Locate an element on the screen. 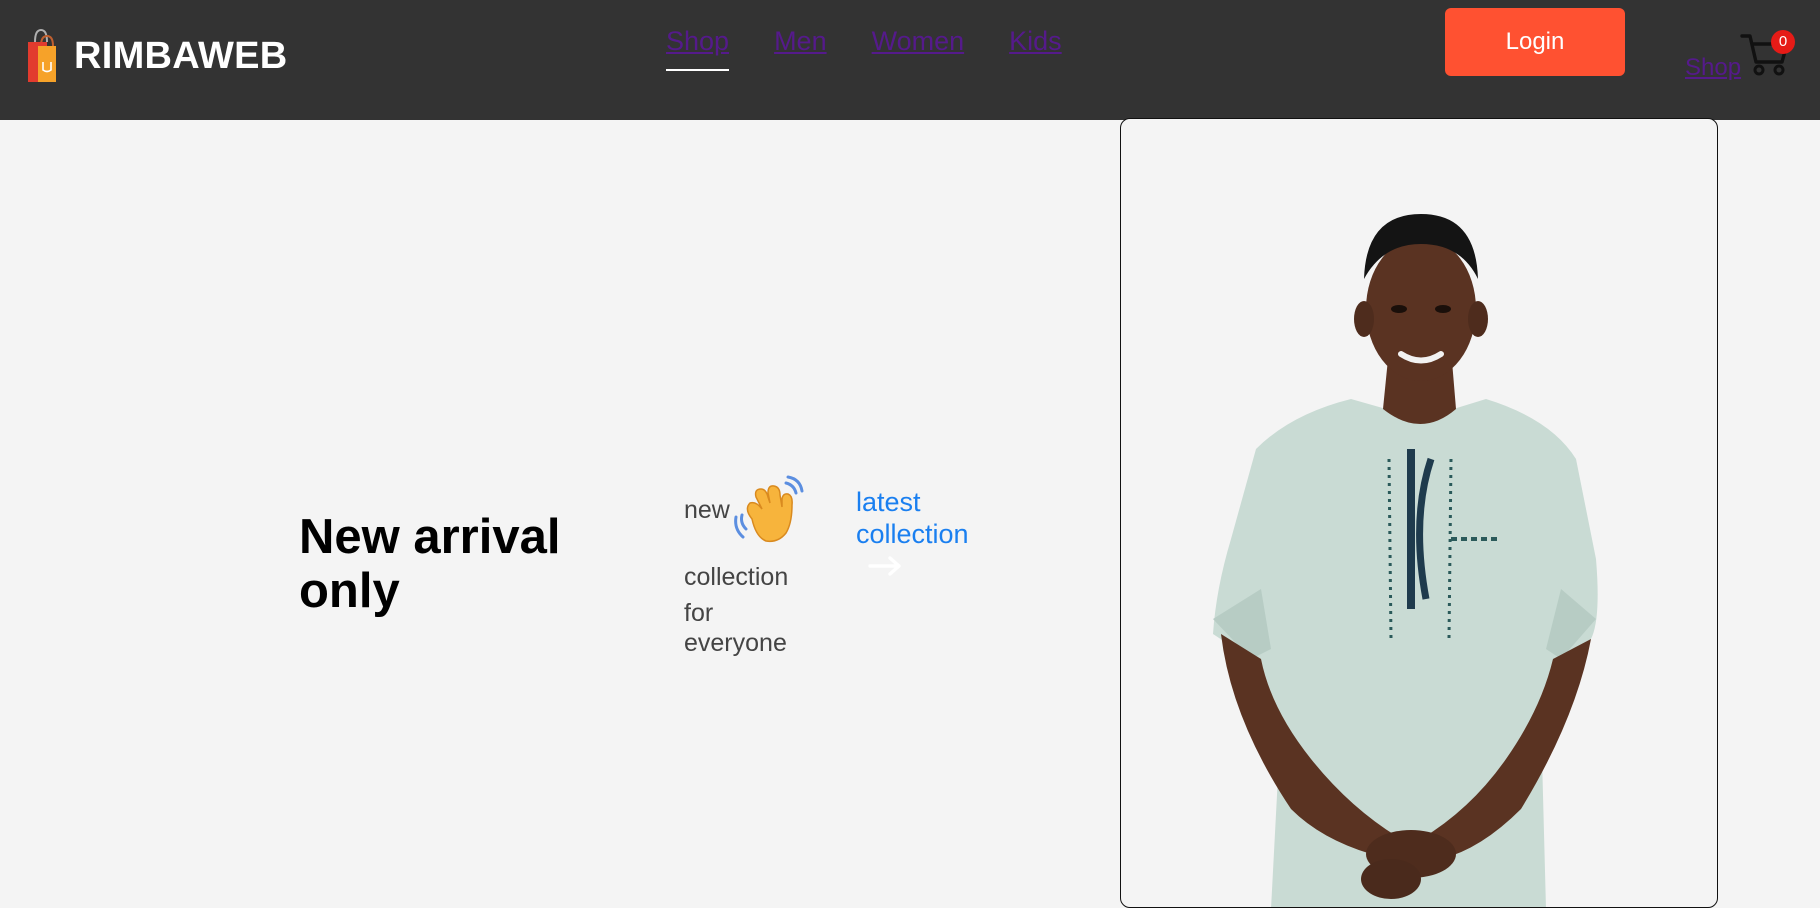 This screenshot has width=1820, height=908. brand-name: RIMBAWEB is located at coordinates (181, 55).